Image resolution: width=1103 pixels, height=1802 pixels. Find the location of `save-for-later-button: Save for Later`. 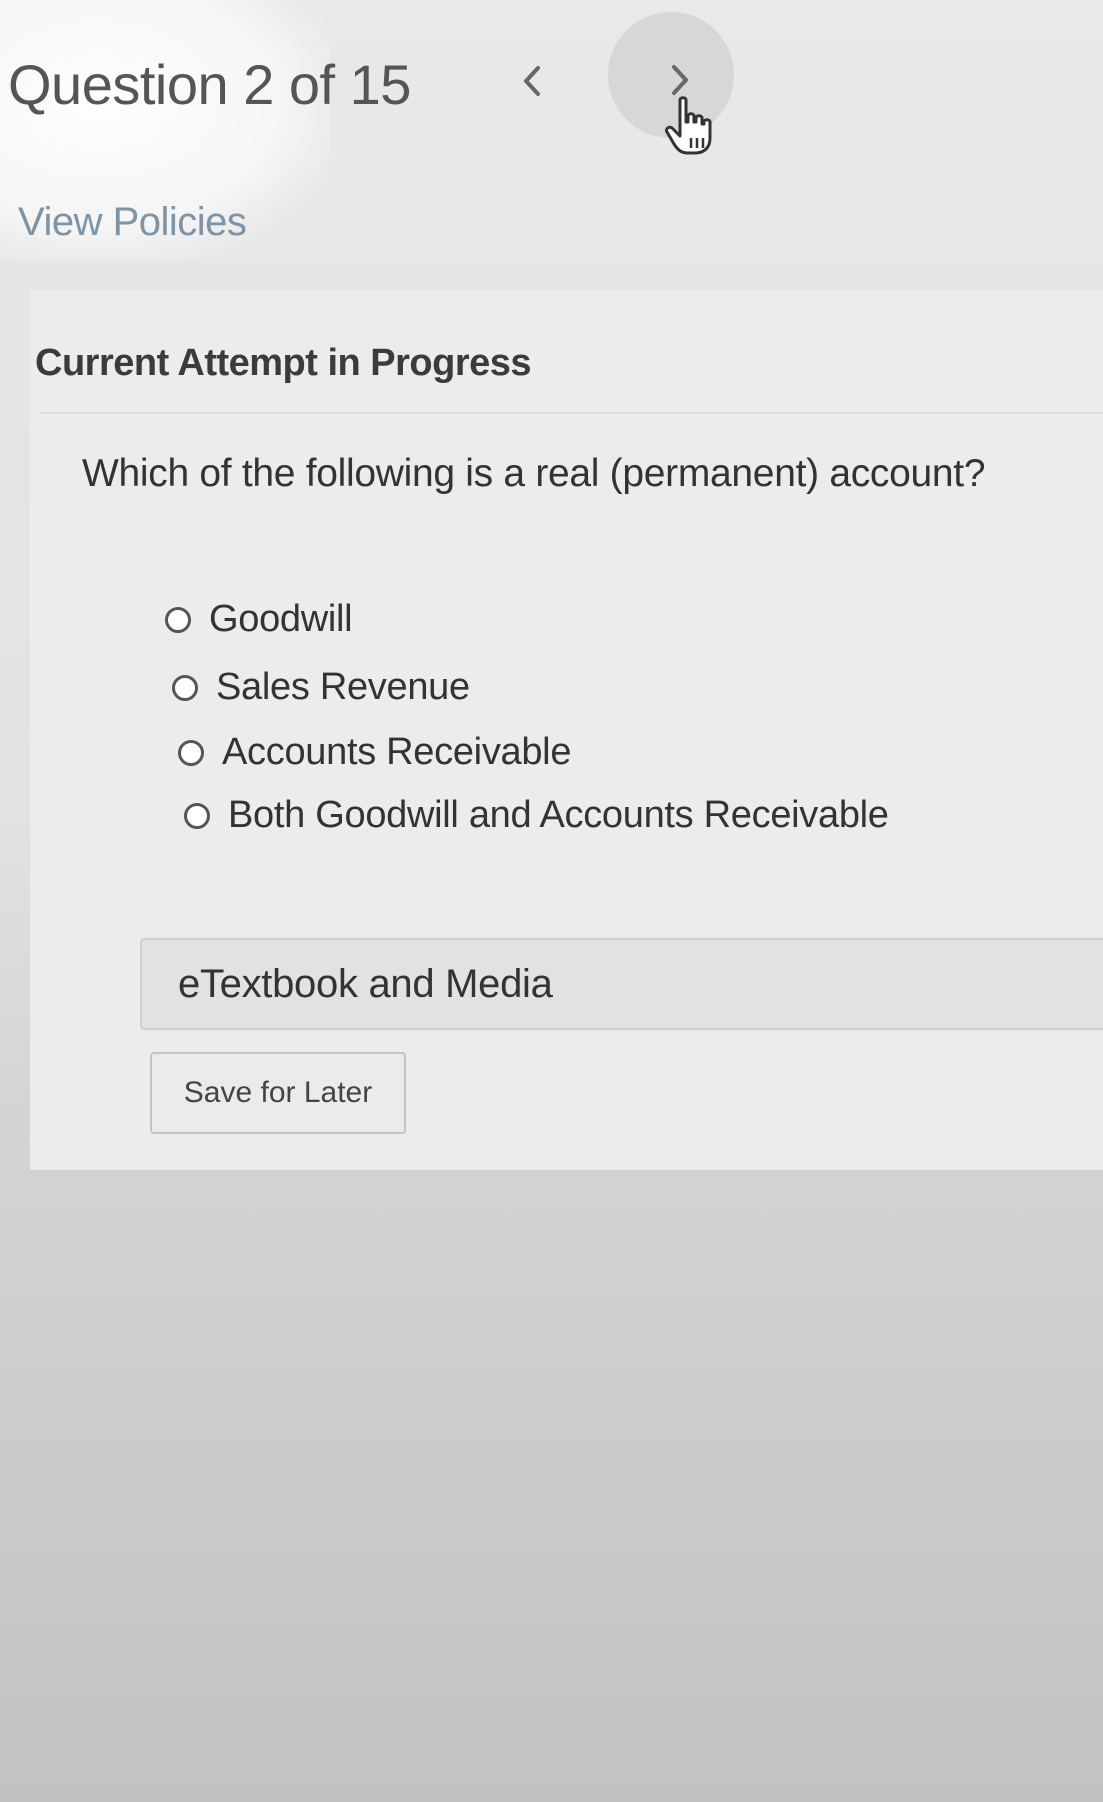

save-for-later-button: Save for Later is located at coordinates (278, 1093).